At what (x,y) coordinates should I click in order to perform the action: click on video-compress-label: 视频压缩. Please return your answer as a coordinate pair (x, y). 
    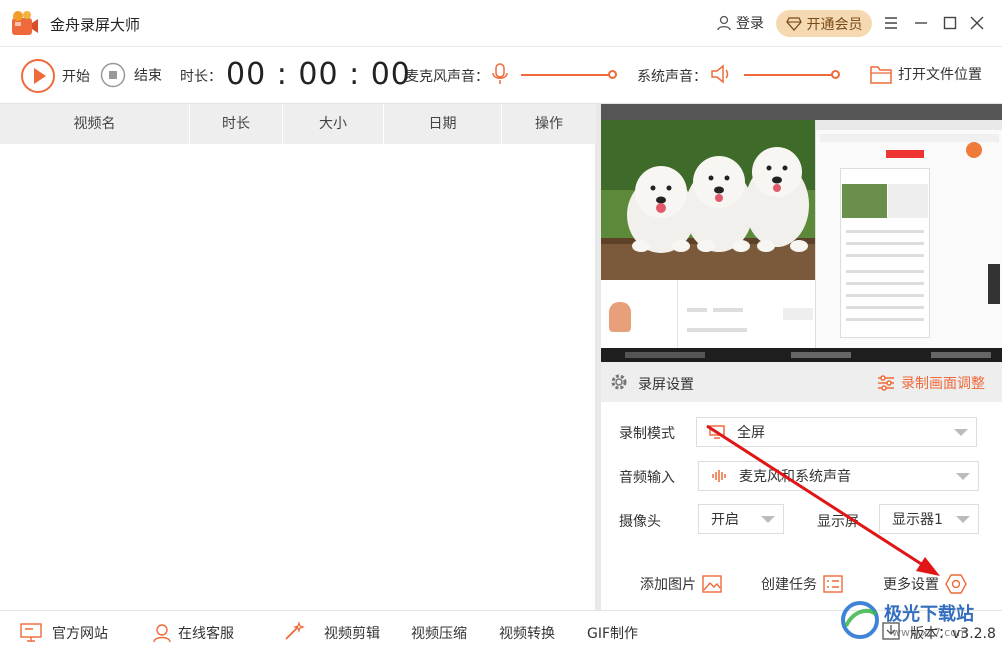
    Looking at the image, I should click on (439, 634).